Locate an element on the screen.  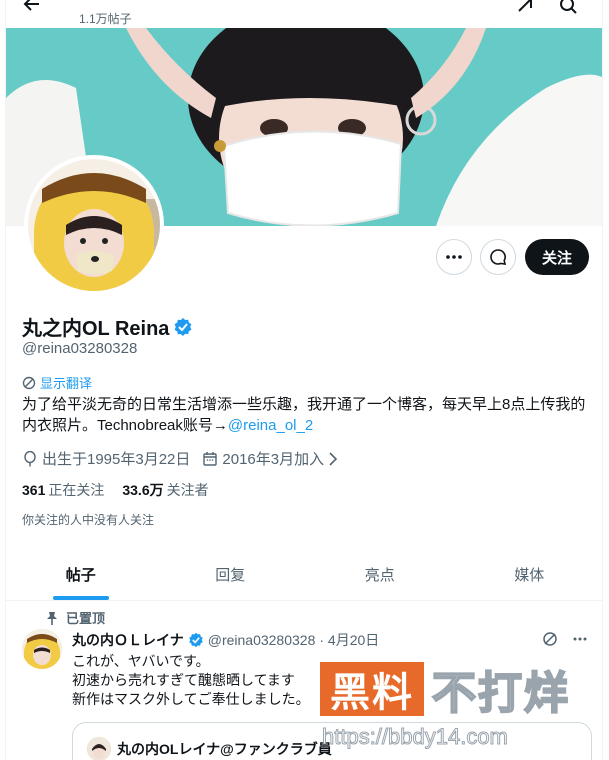
profile-meta: 出生于1995年3月22日 2016年3月加入 is located at coordinates (186, 458).